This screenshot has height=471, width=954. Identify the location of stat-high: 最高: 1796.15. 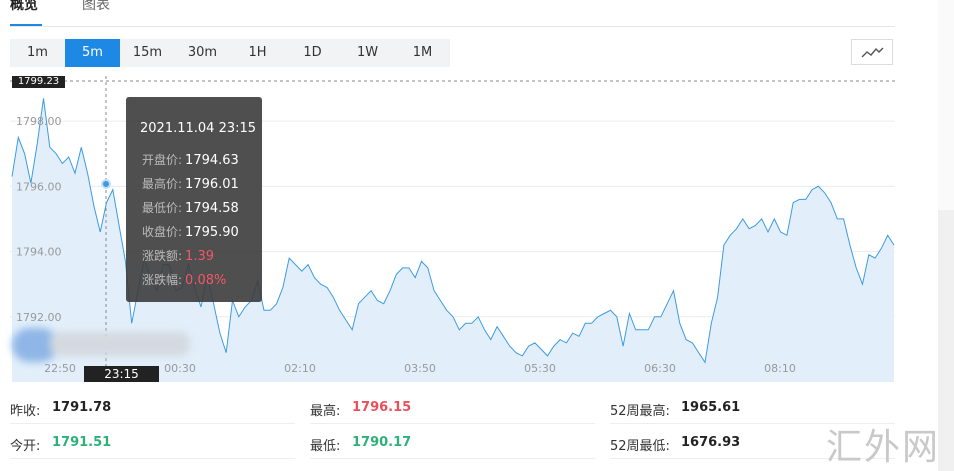
(452, 407).